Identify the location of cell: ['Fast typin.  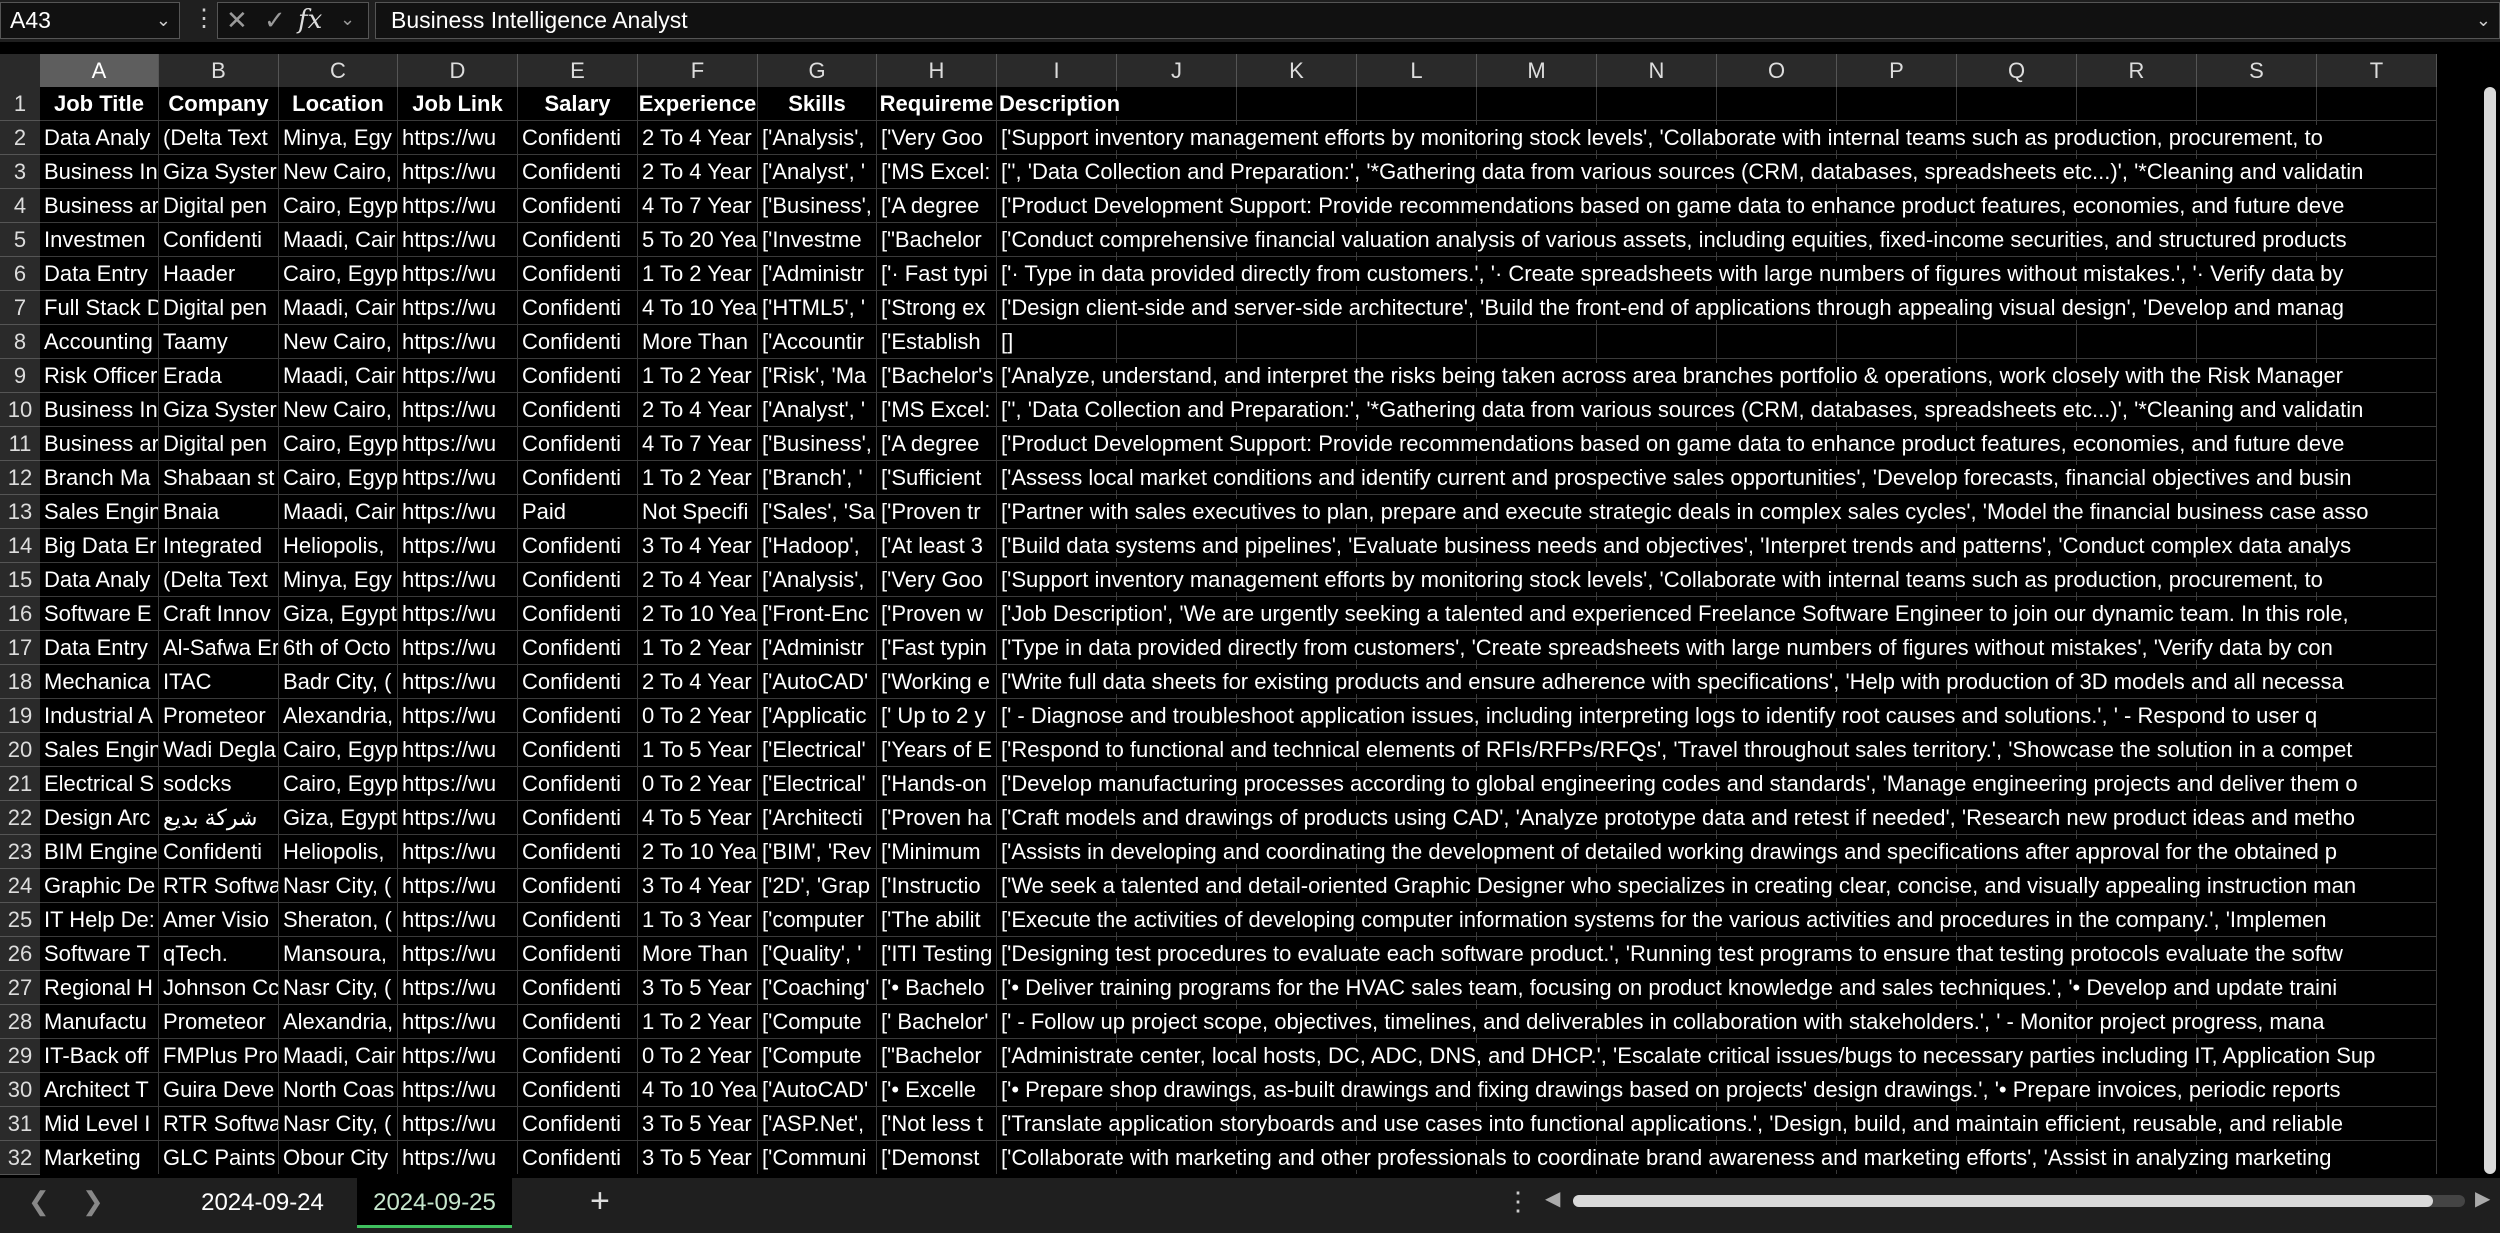
(937, 648).